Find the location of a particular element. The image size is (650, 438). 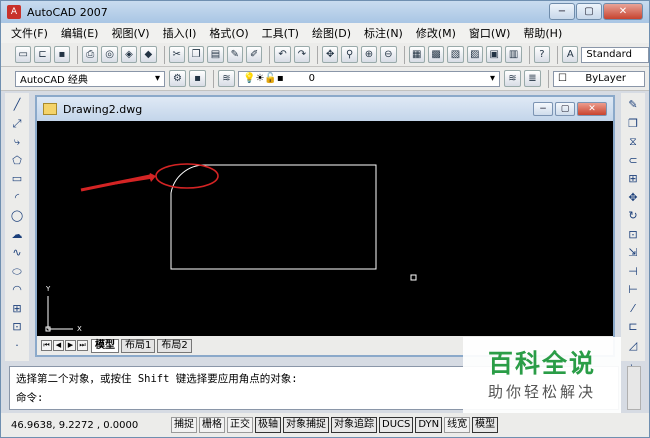

arc-icon: ◜ is located at coordinates (17, 198).